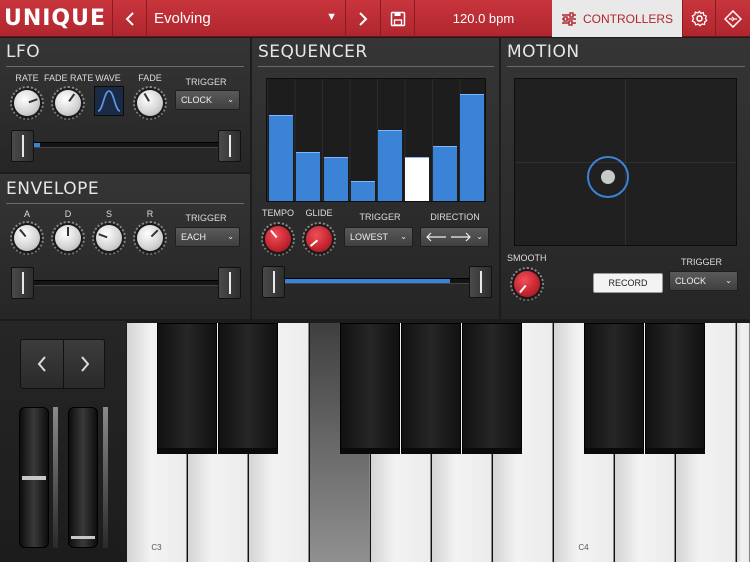 This screenshot has width=750, height=562. Describe the element at coordinates (319, 213) in the screenshot. I see `glide-label: GLIDE` at that location.